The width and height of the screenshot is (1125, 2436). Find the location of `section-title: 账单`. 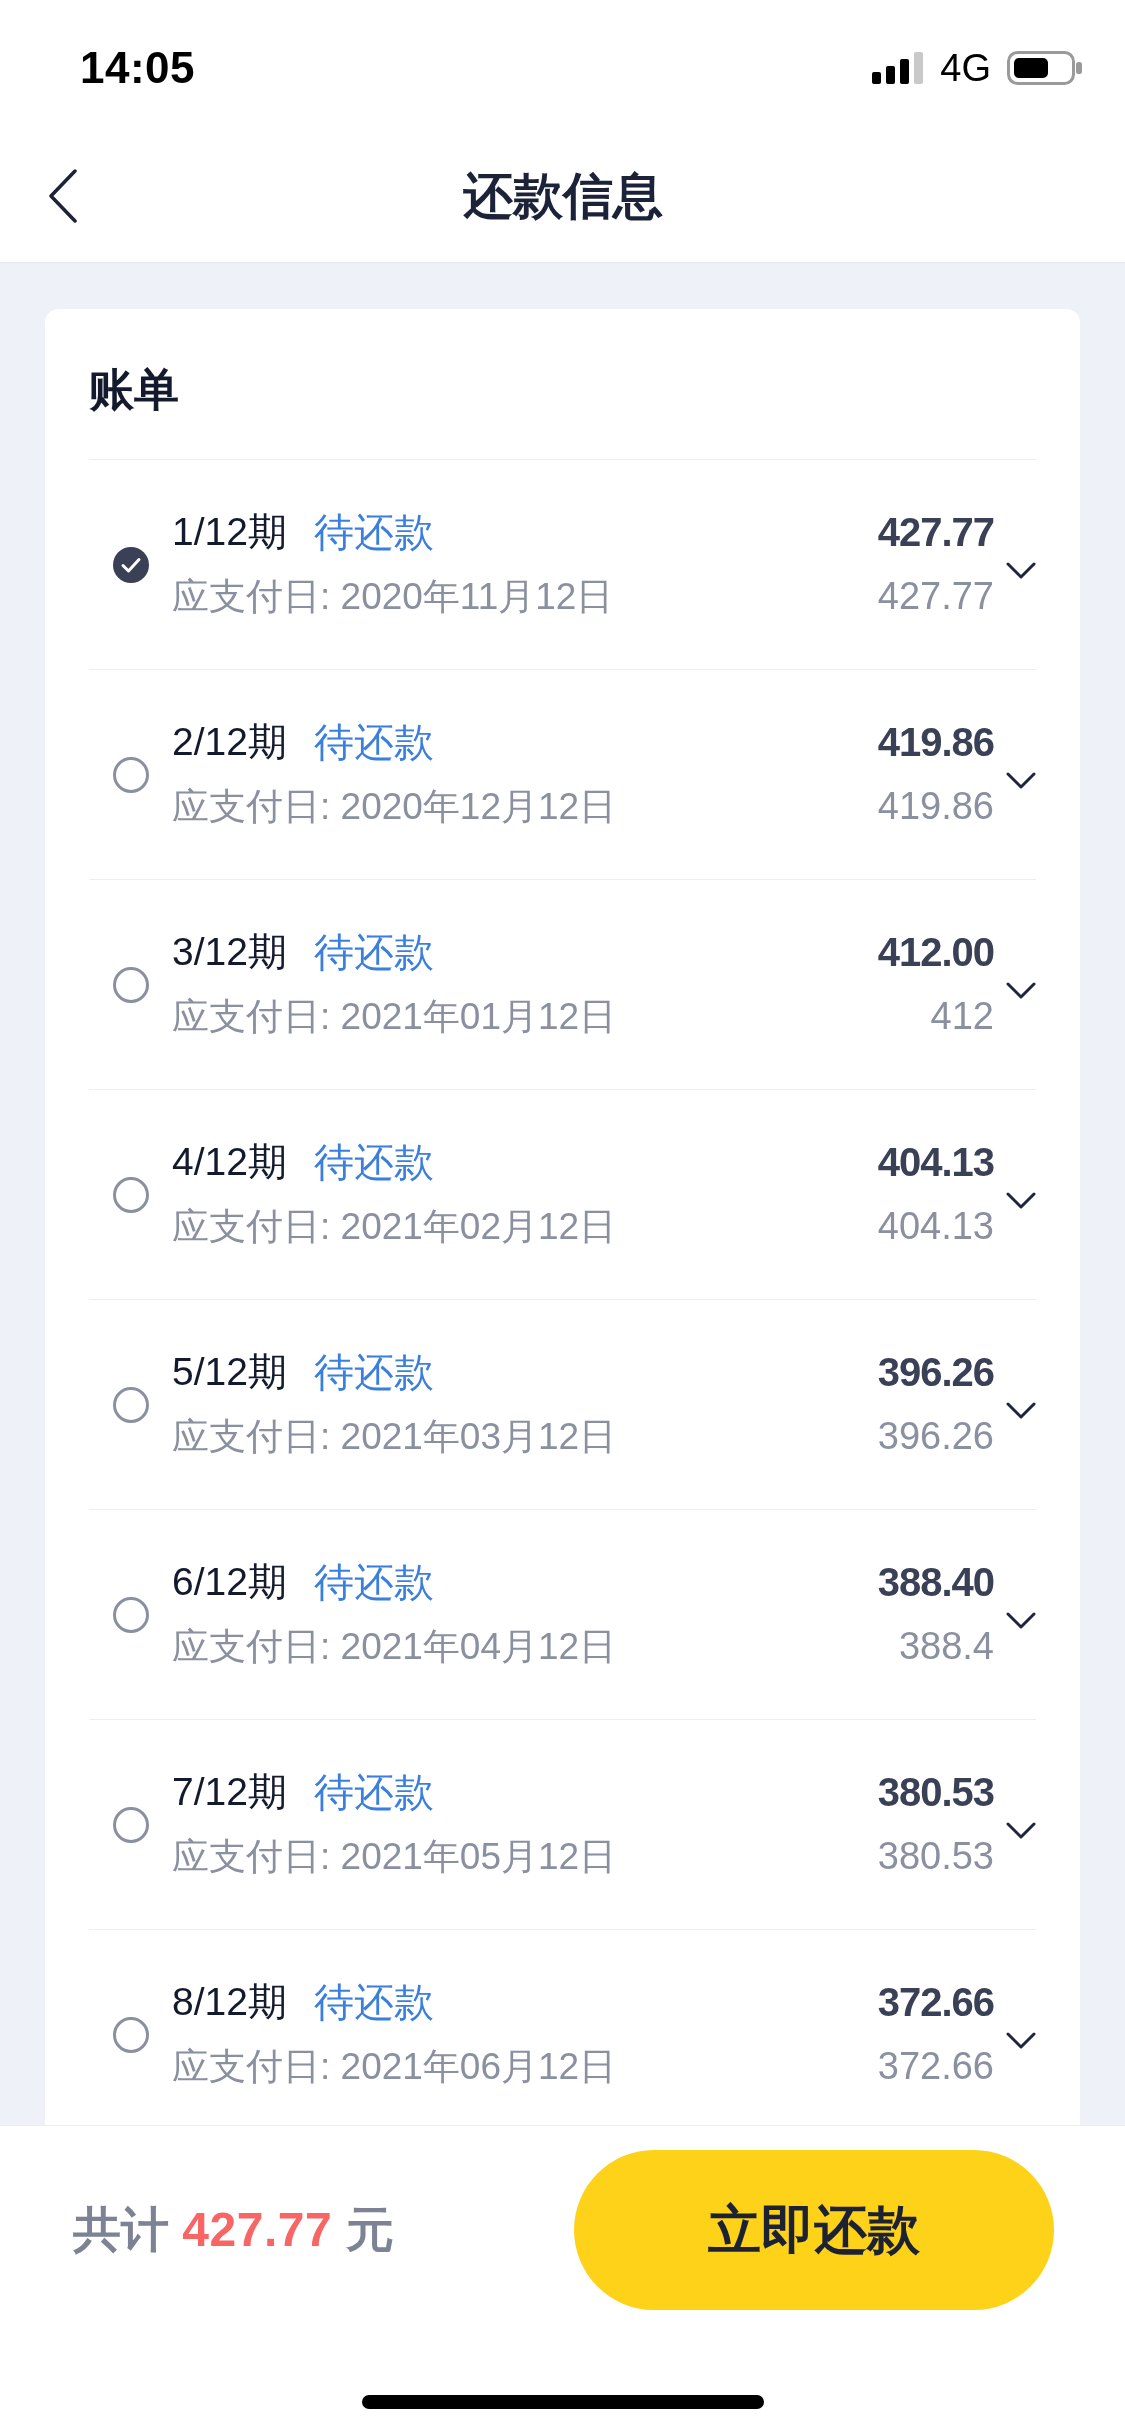

section-title: 账单 is located at coordinates (134, 390).